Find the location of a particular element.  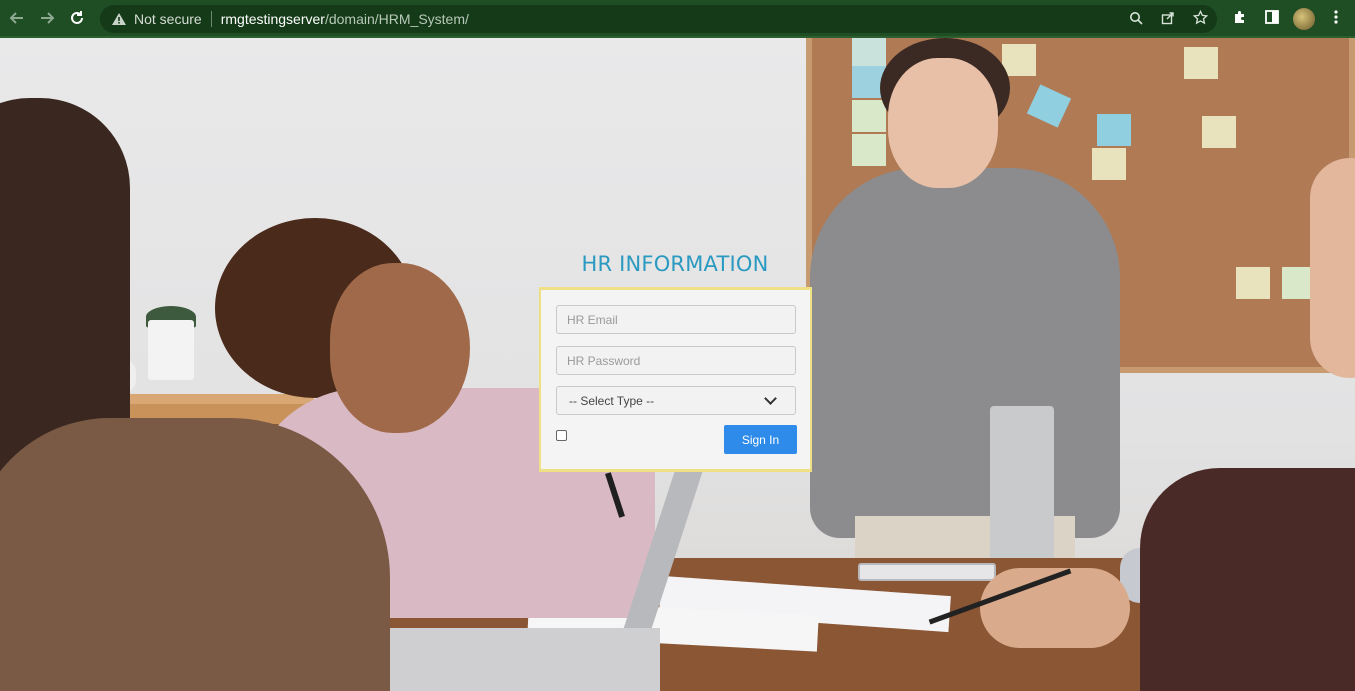

profile-avatar is located at coordinates (1304, 19).